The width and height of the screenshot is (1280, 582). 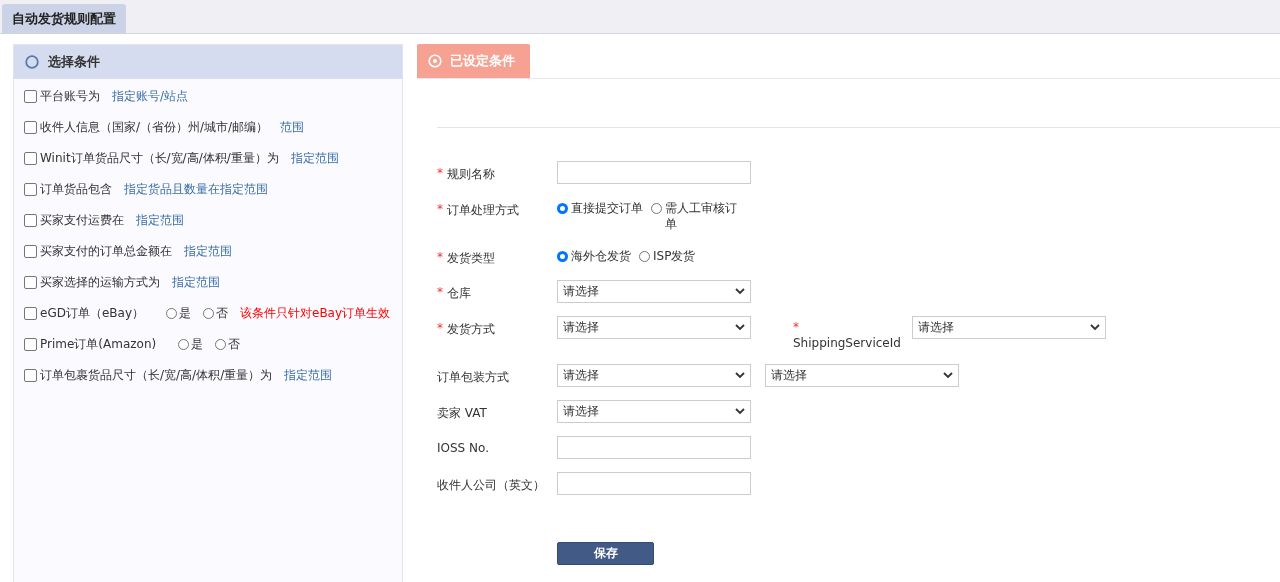 I want to click on field-label: 发货方式, so click(x=471, y=329).